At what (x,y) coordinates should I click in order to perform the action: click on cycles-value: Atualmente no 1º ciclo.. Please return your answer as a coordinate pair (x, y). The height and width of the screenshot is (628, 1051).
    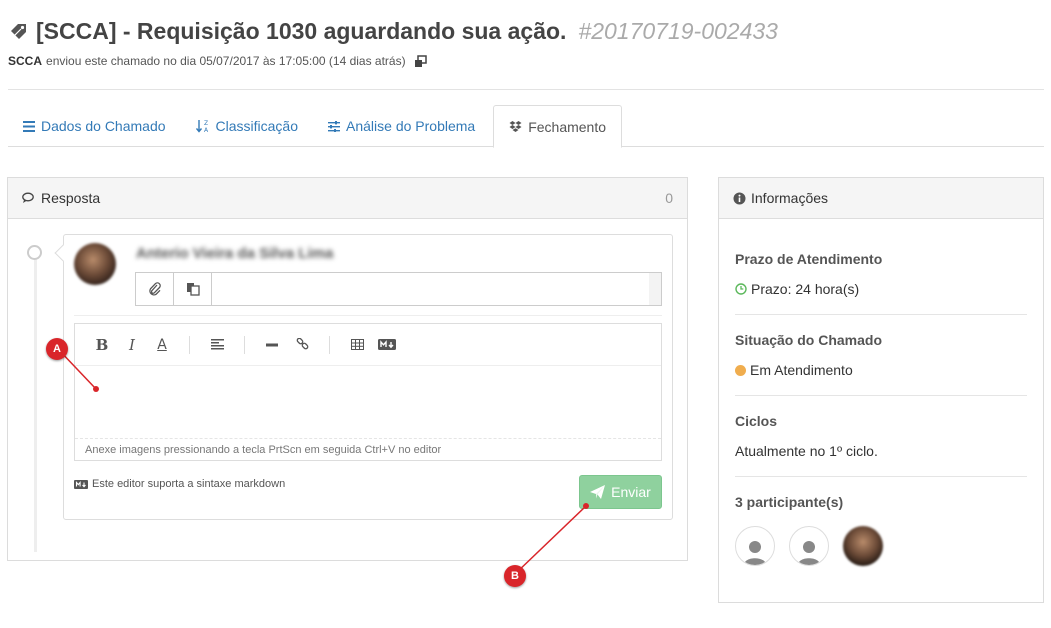
    Looking at the image, I should click on (806, 451).